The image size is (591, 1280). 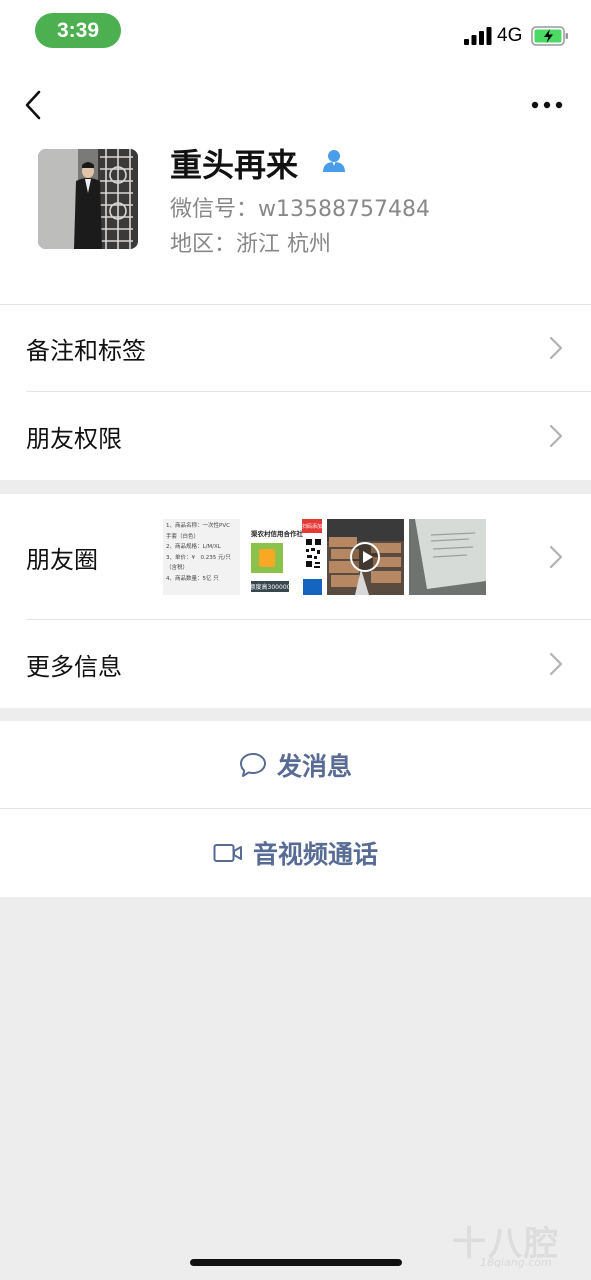 What do you see at coordinates (34, 105) in the screenshot?
I see `back-arrow-icon` at bounding box center [34, 105].